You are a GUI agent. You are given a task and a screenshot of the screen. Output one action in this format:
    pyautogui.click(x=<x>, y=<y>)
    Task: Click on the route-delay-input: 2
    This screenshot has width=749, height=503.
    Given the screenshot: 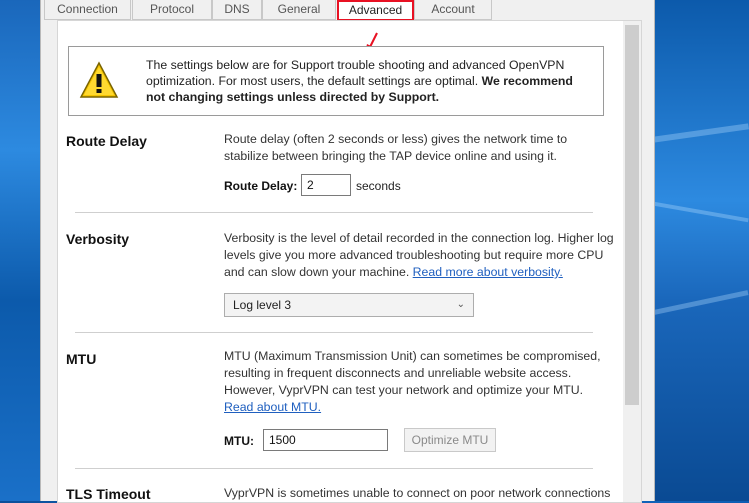 What is the action you would take?
    pyautogui.click(x=326, y=185)
    